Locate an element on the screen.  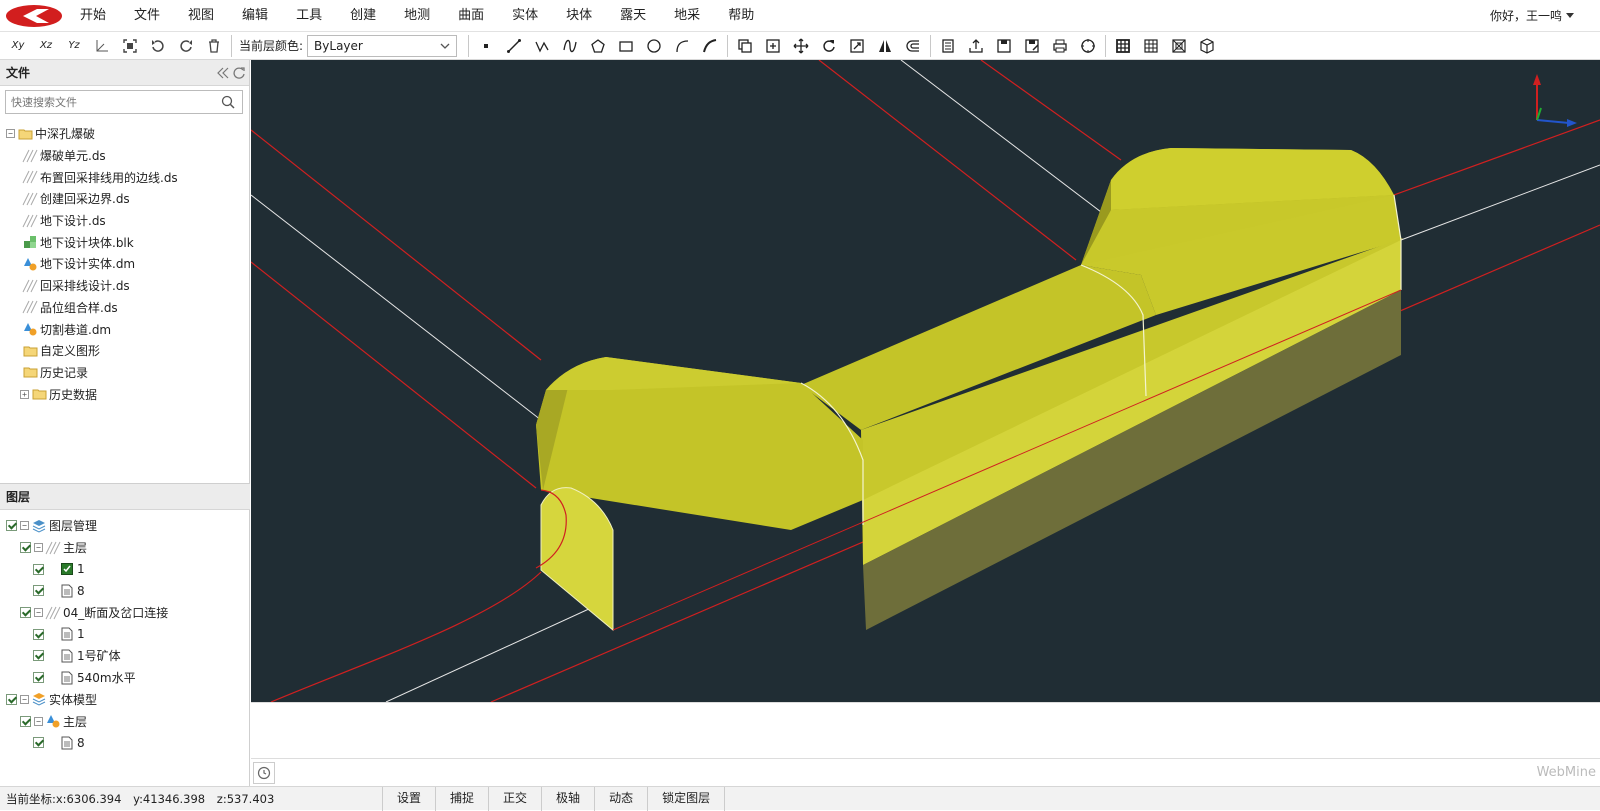
grid-button is located at coordinates (1151, 46).